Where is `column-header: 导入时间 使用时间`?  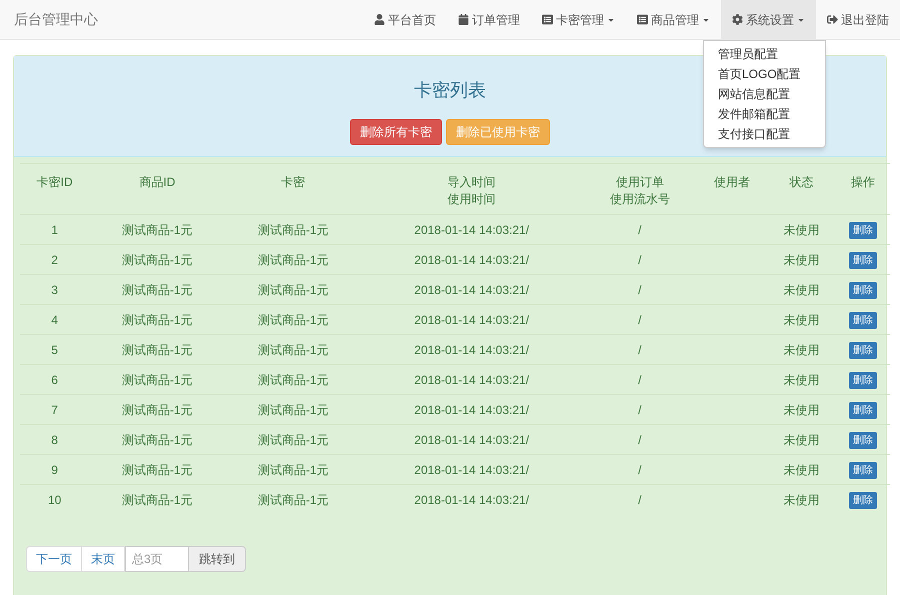
column-header: 导入时间 使用时间 is located at coordinates (471, 189).